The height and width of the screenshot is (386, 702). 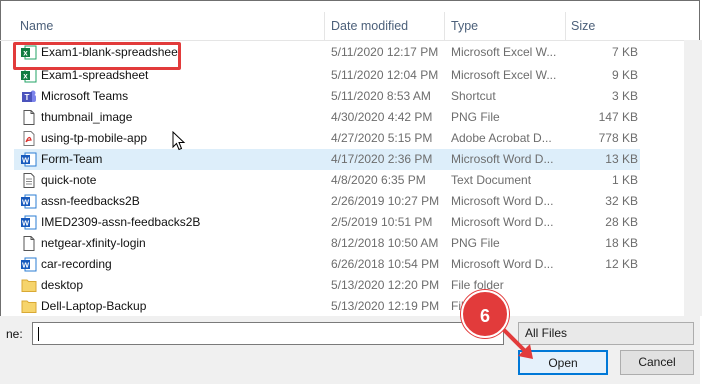 What do you see at coordinates (583, 26) in the screenshot?
I see `column-header-size: Size` at bounding box center [583, 26].